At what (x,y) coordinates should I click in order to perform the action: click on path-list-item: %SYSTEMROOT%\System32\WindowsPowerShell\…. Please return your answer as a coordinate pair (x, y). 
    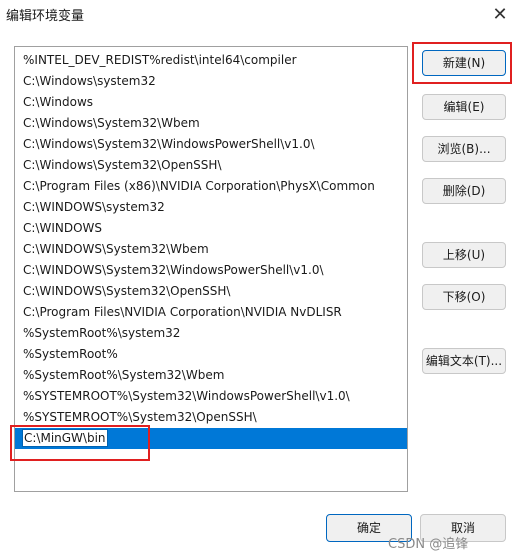
    Looking at the image, I should click on (211, 396).